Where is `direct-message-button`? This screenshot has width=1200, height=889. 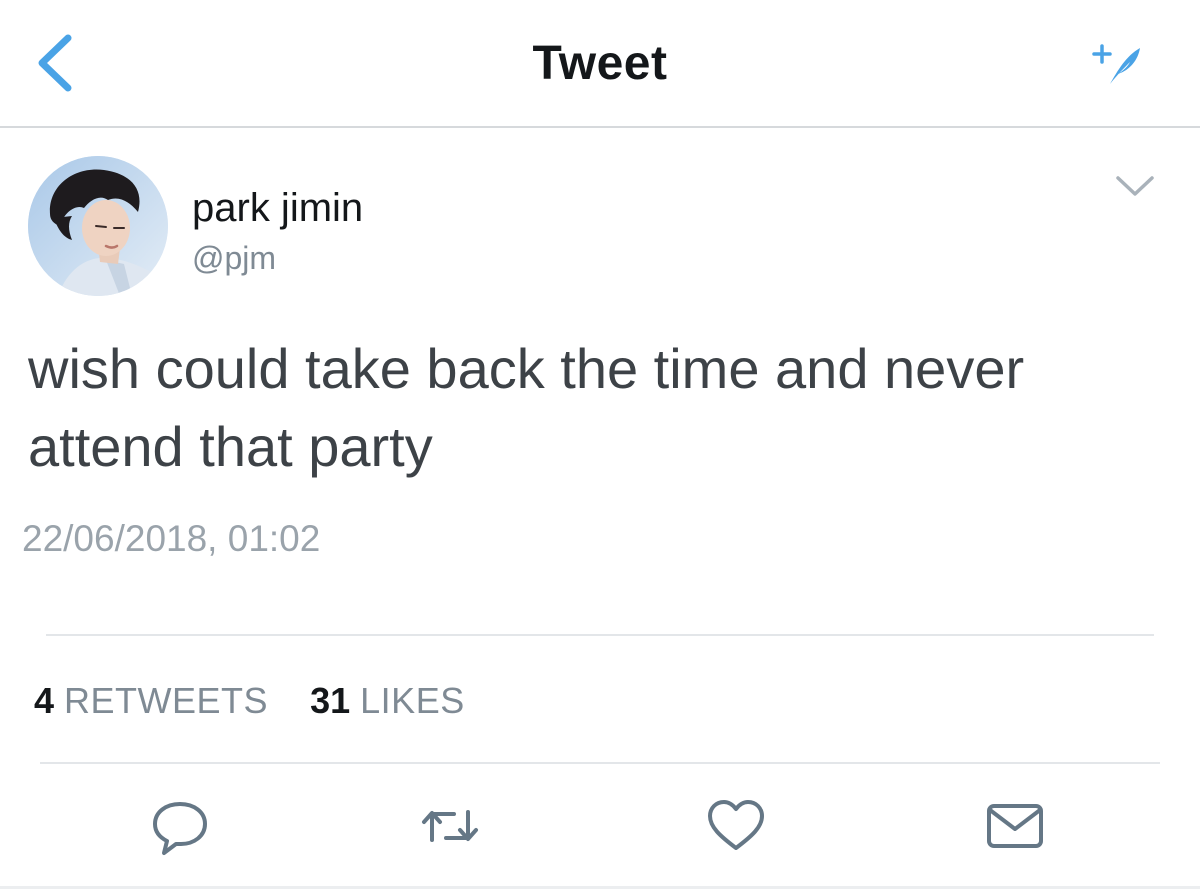 direct-message-button is located at coordinates (1015, 826).